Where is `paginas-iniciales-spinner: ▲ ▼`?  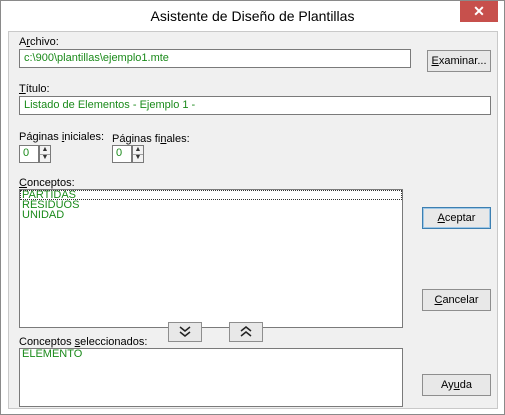 paginas-iniciales-spinner: ▲ ▼ is located at coordinates (45, 154).